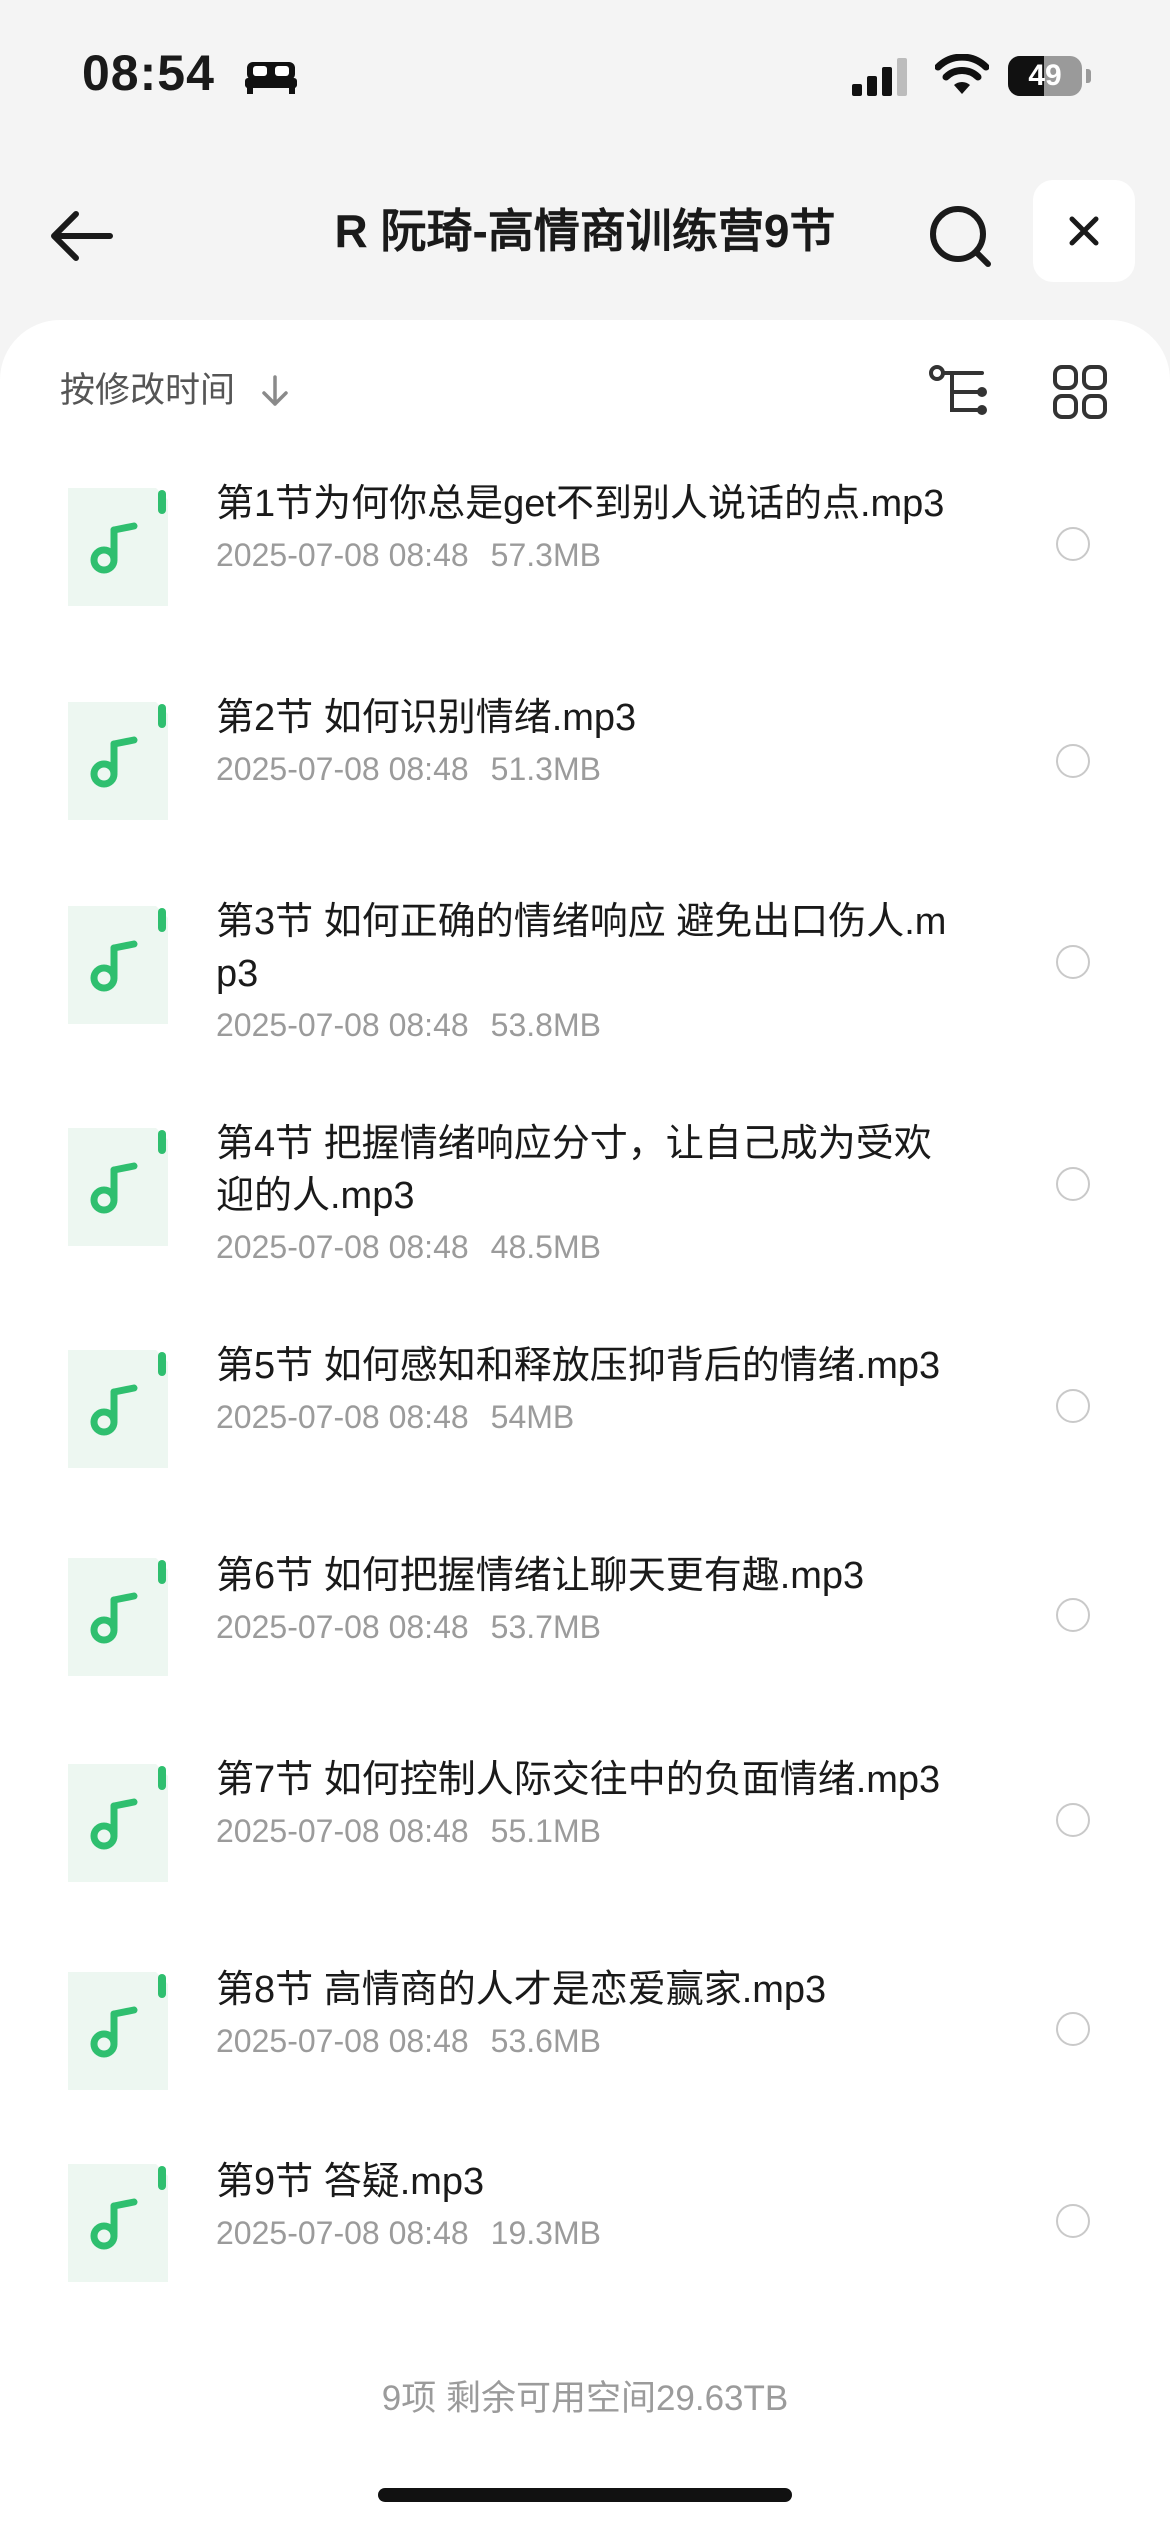  I want to click on wifi-icon, so click(962, 74).